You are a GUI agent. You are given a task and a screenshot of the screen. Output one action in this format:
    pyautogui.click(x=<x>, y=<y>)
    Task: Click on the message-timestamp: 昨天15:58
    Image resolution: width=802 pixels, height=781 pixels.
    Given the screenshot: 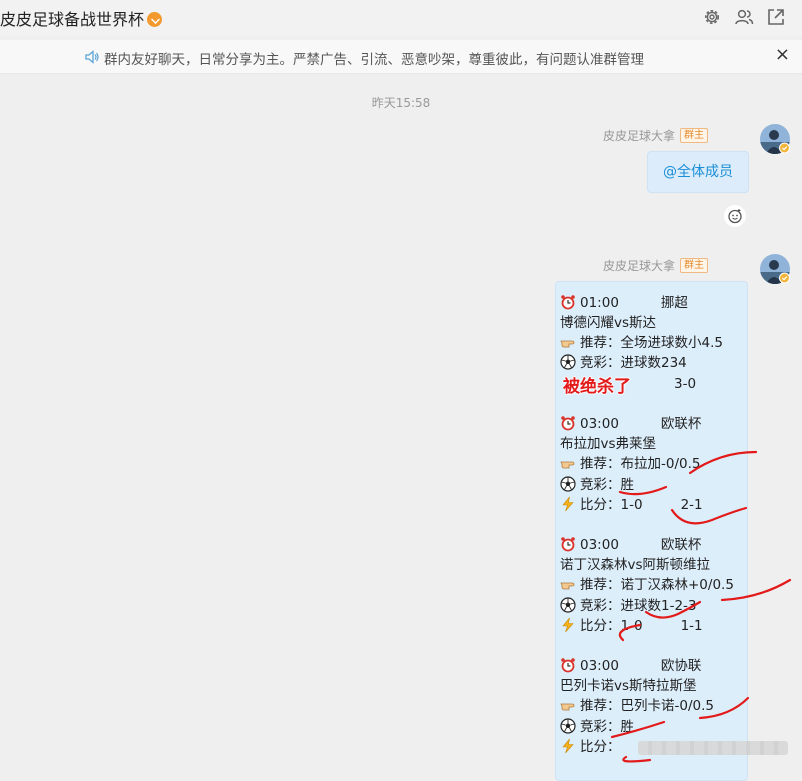 What is the action you would take?
    pyautogui.click(x=401, y=103)
    